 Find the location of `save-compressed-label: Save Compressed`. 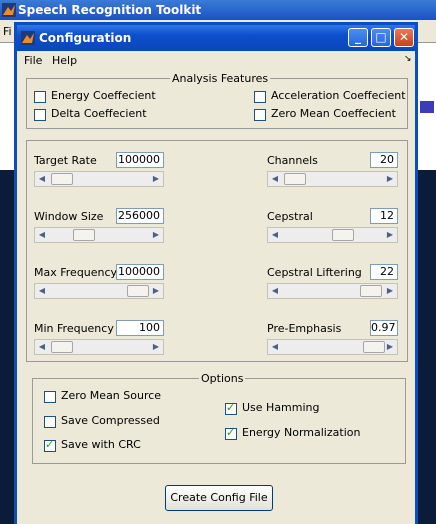

save-compressed-label: Save Compressed is located at coordinates (110, 420).